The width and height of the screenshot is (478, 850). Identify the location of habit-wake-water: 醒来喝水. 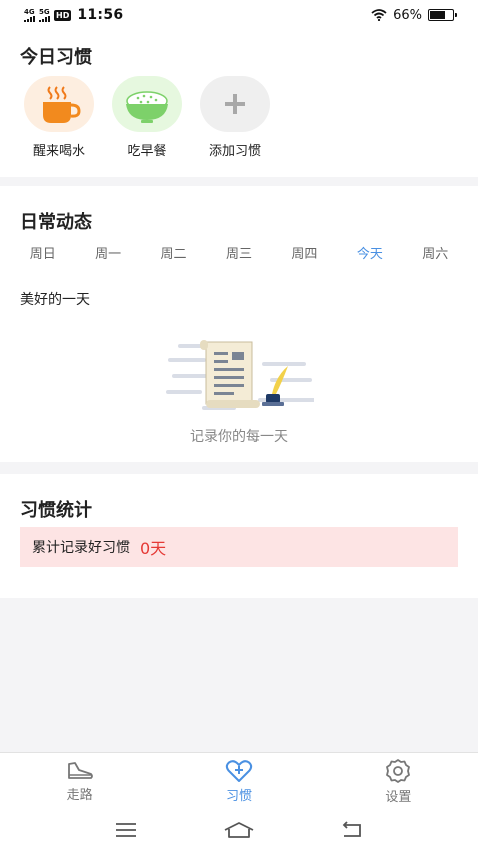
(59, 117).